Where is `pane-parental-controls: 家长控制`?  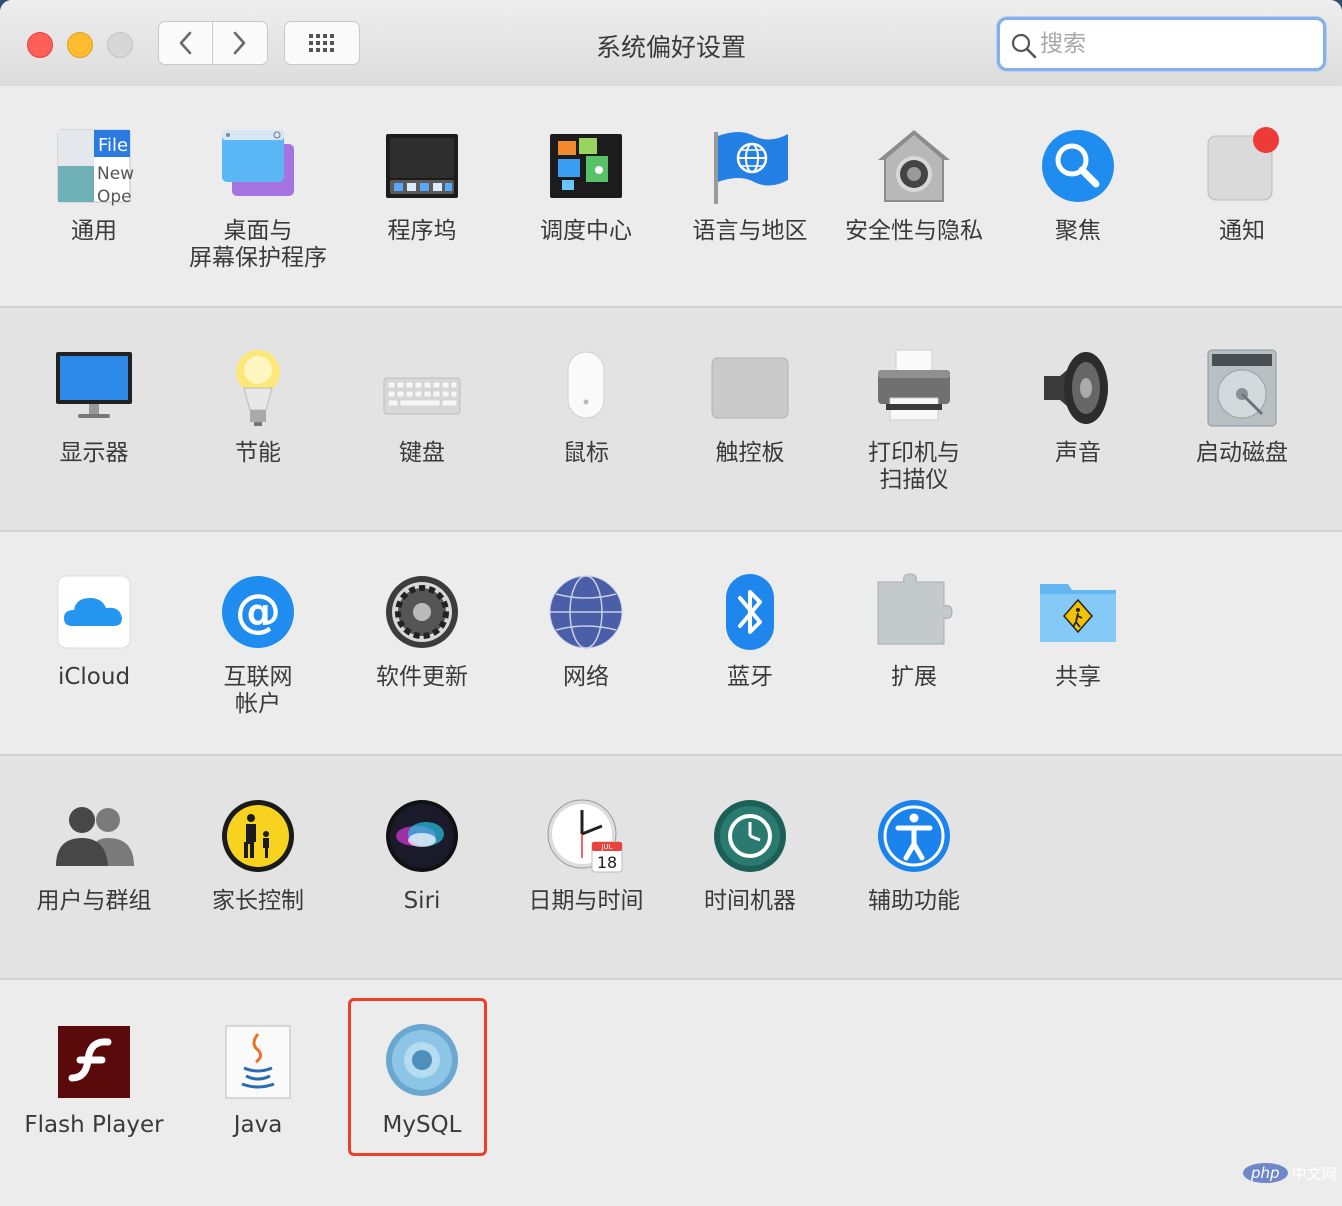
pane-parental-controls: 家长控制 is located at coordinates (258, 896).